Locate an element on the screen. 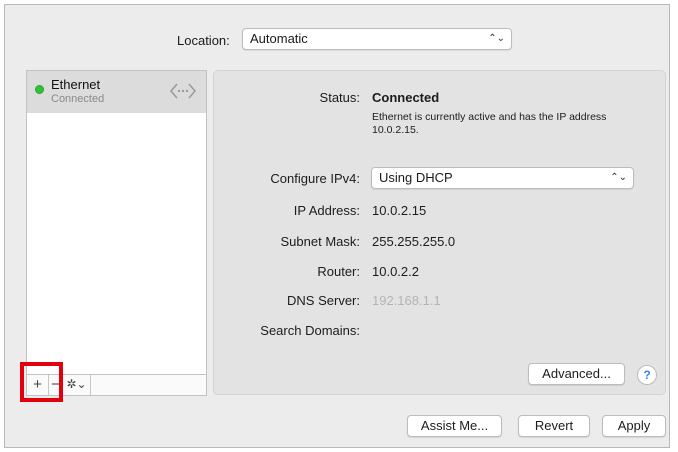 The width and height of the screenshot is (678, 452). configure-ipv4-popup: Using DHCP ⌃⌄ is located at coordinates (502, 178).